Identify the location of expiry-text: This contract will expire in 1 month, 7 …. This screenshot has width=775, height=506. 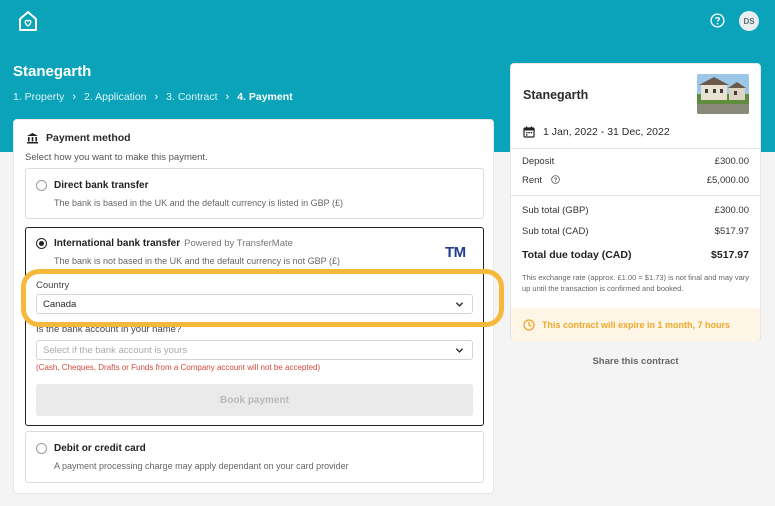
(636, 325).